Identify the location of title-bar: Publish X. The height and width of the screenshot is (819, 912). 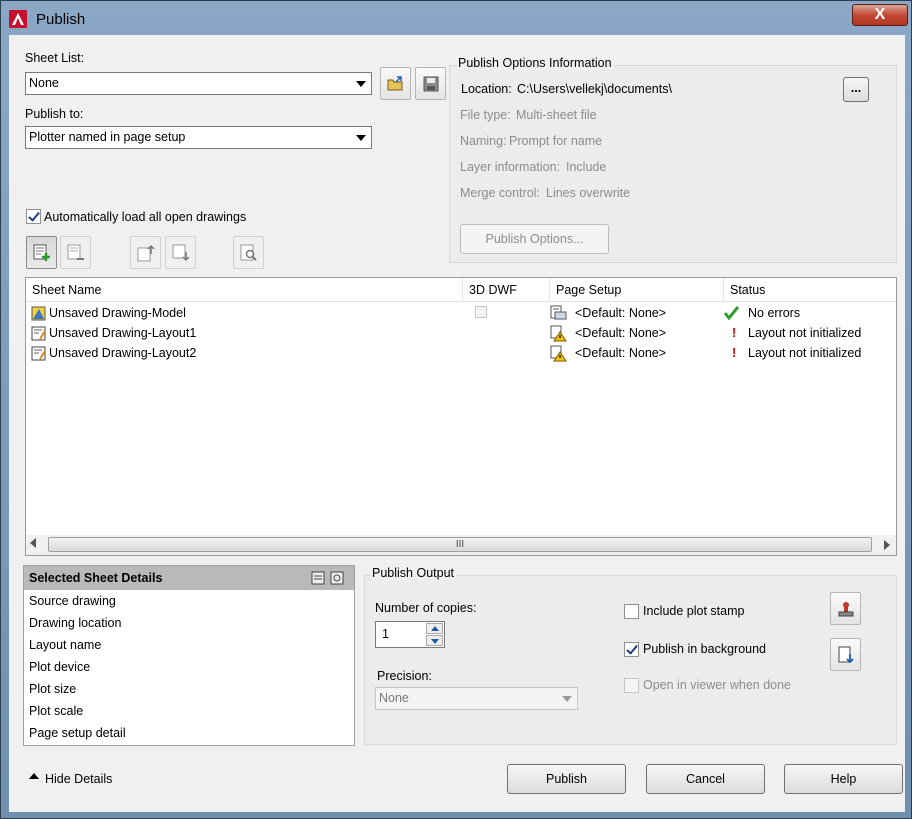
(456, 17).